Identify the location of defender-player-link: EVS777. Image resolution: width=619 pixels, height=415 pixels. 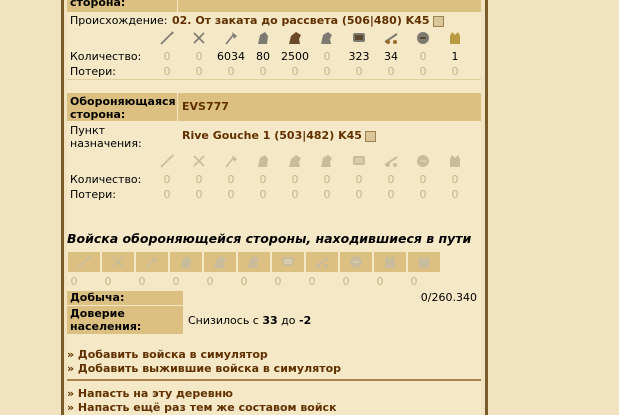
(205, 106).